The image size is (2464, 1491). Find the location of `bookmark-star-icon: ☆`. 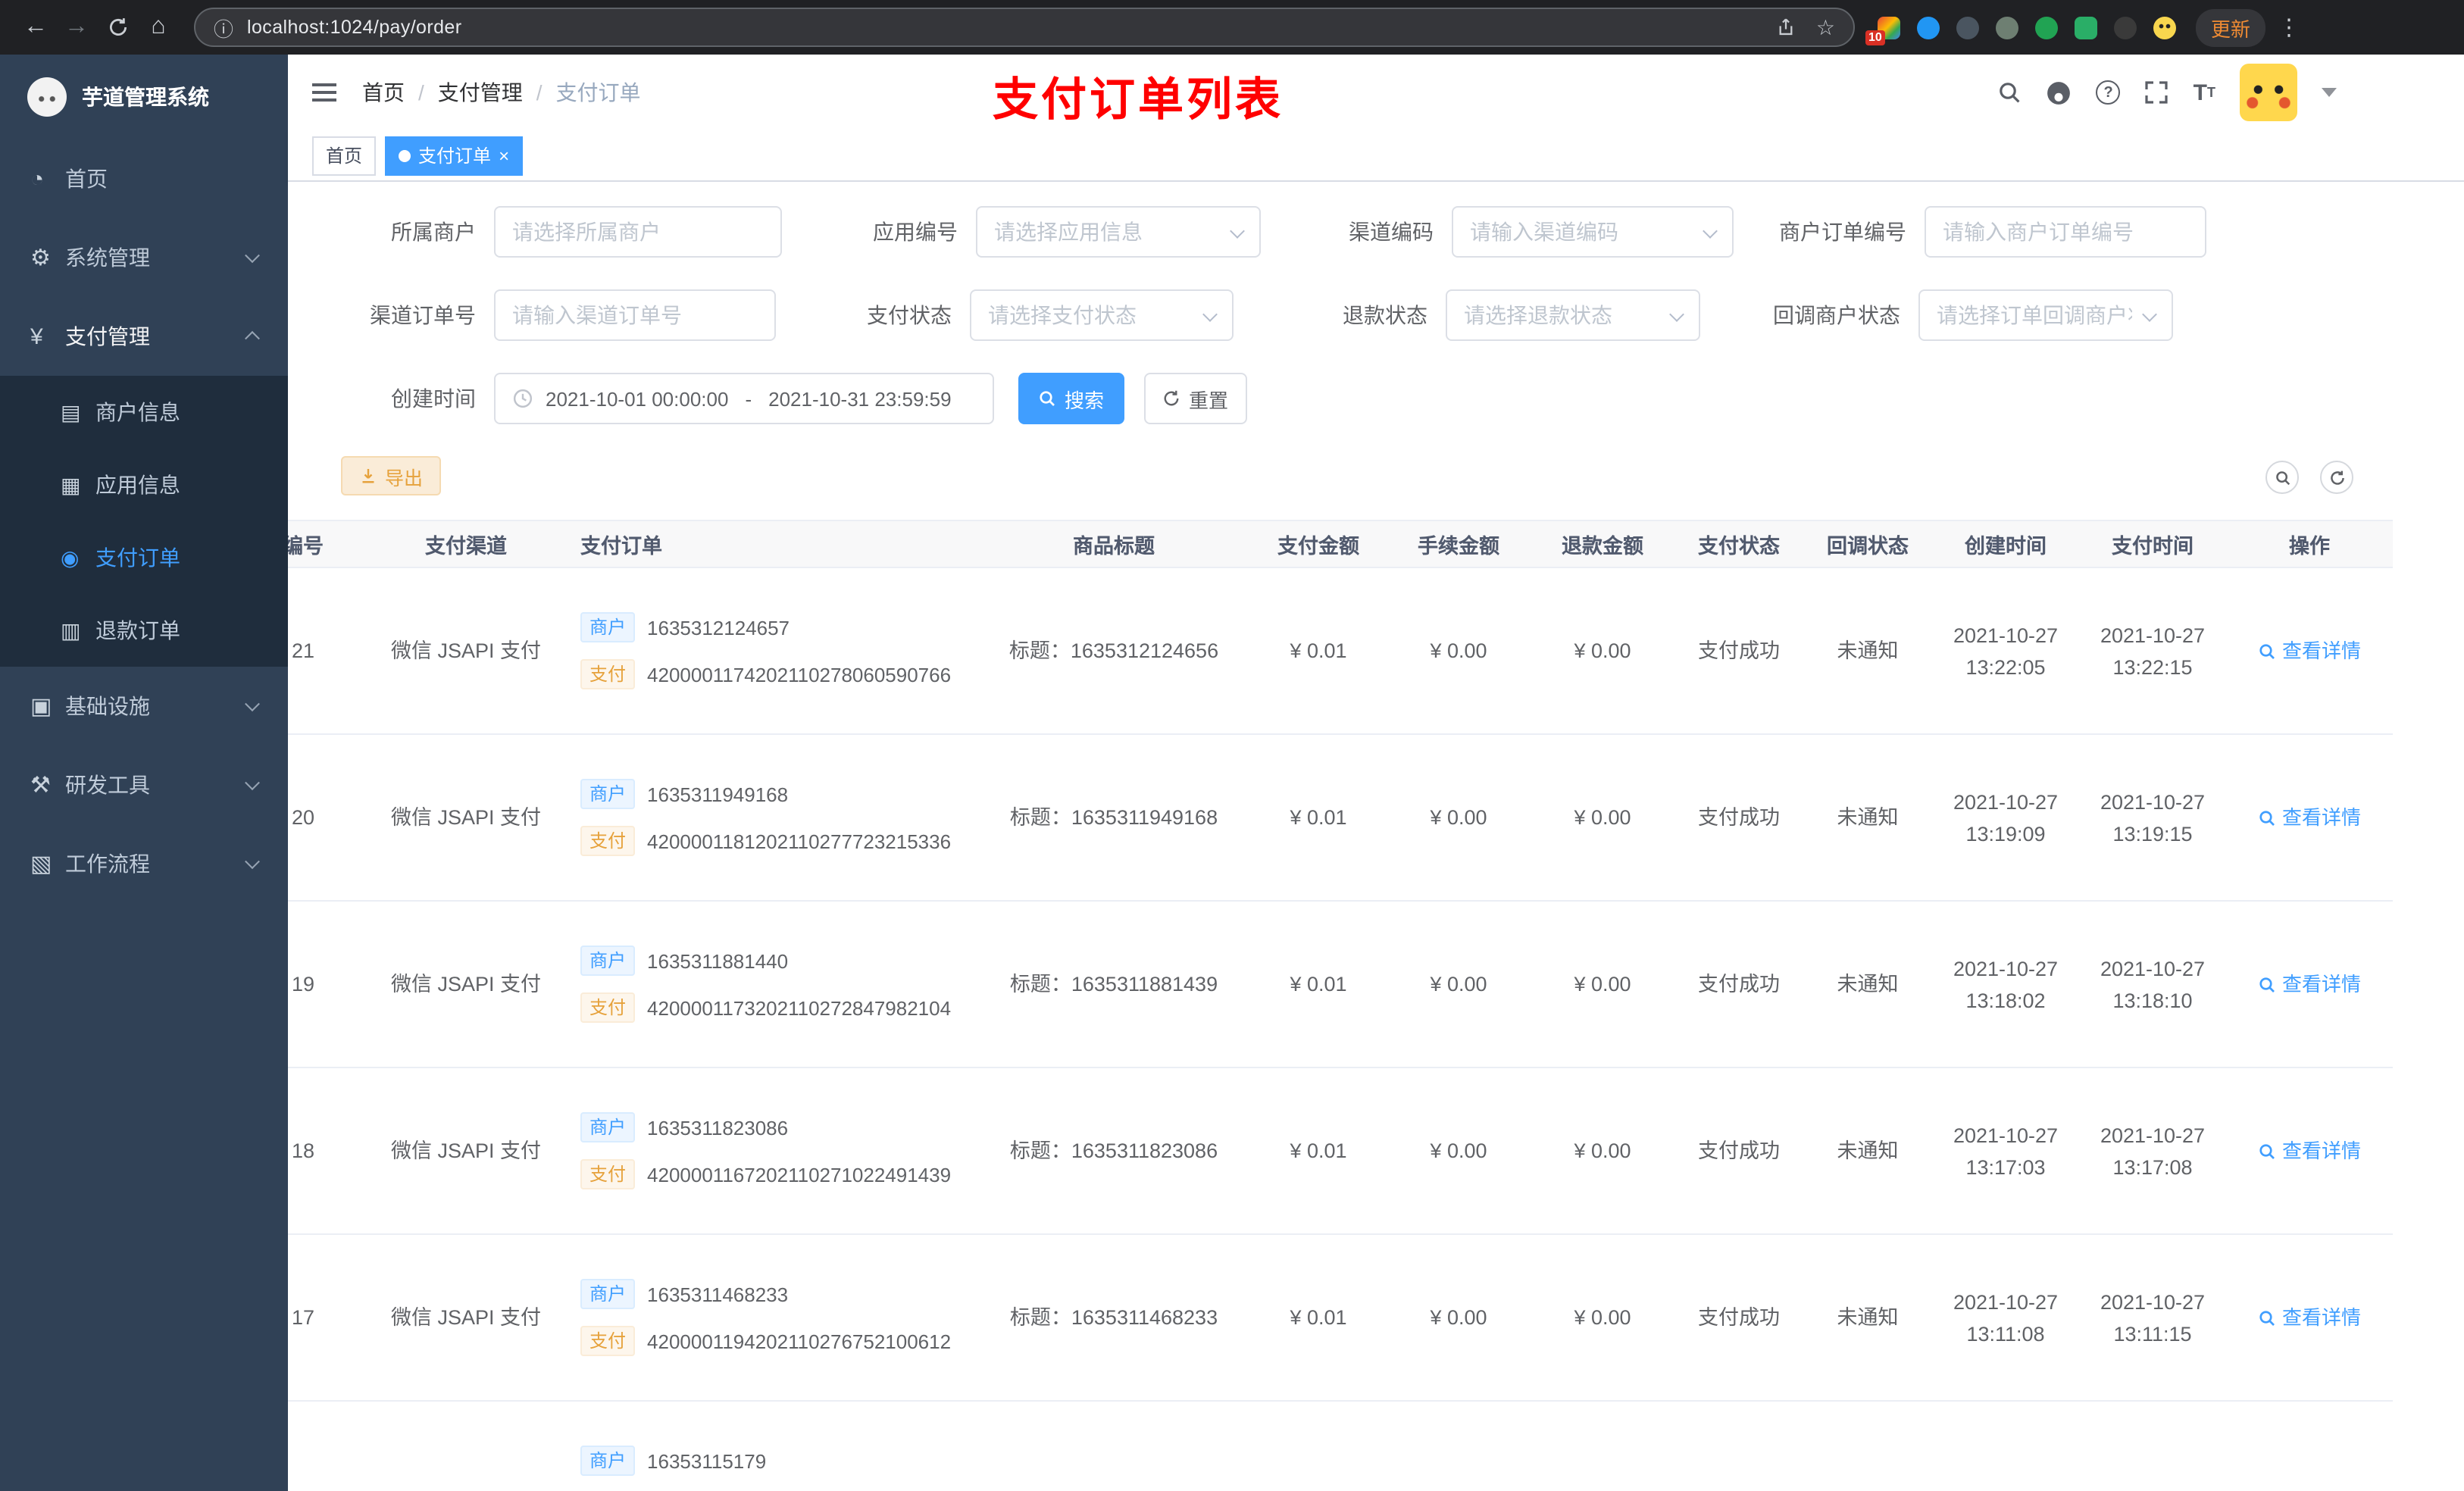

bookmark-star-icon: ☆ is located at coordinates (1825, 27).